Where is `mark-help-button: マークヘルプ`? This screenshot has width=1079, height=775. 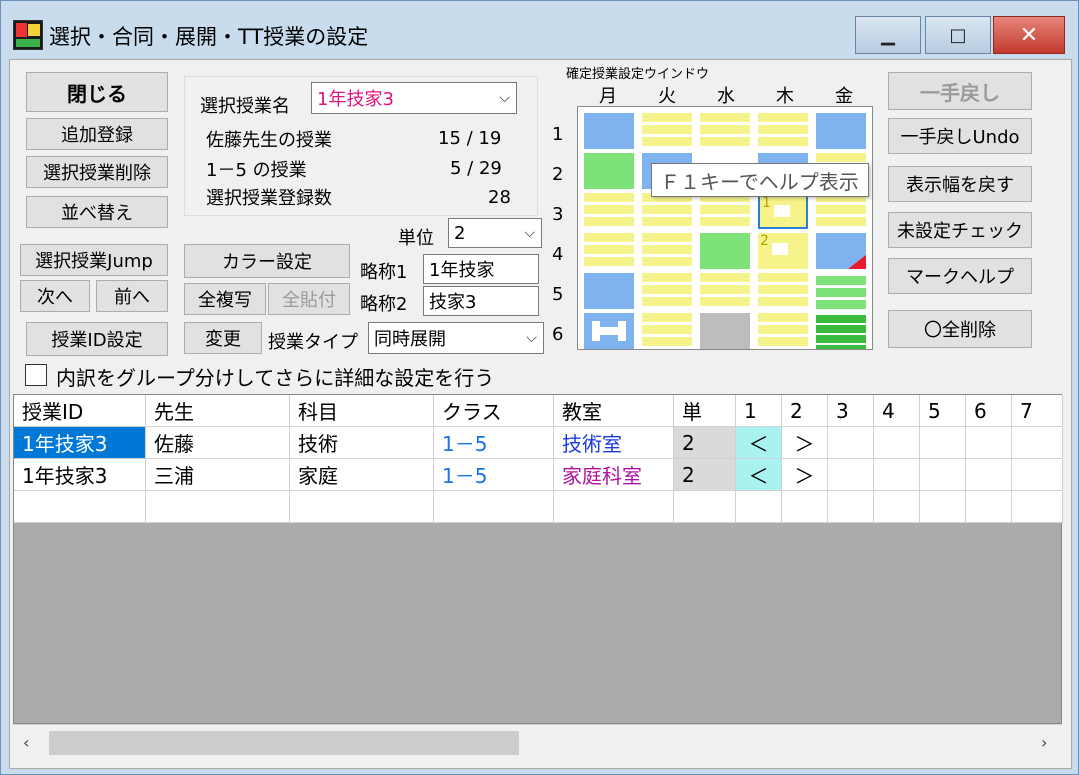
mark-help-button: マークヘルプ is located at coordinates (960, 276).